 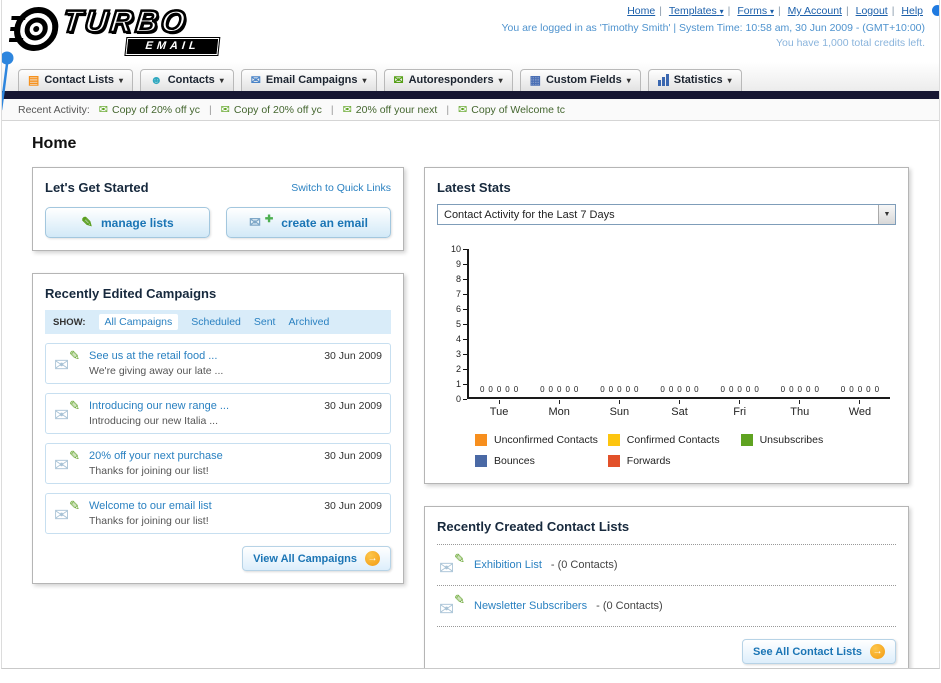 I want to click on contact-list-count: - (0 Contacts), so click(x=584, y=565).